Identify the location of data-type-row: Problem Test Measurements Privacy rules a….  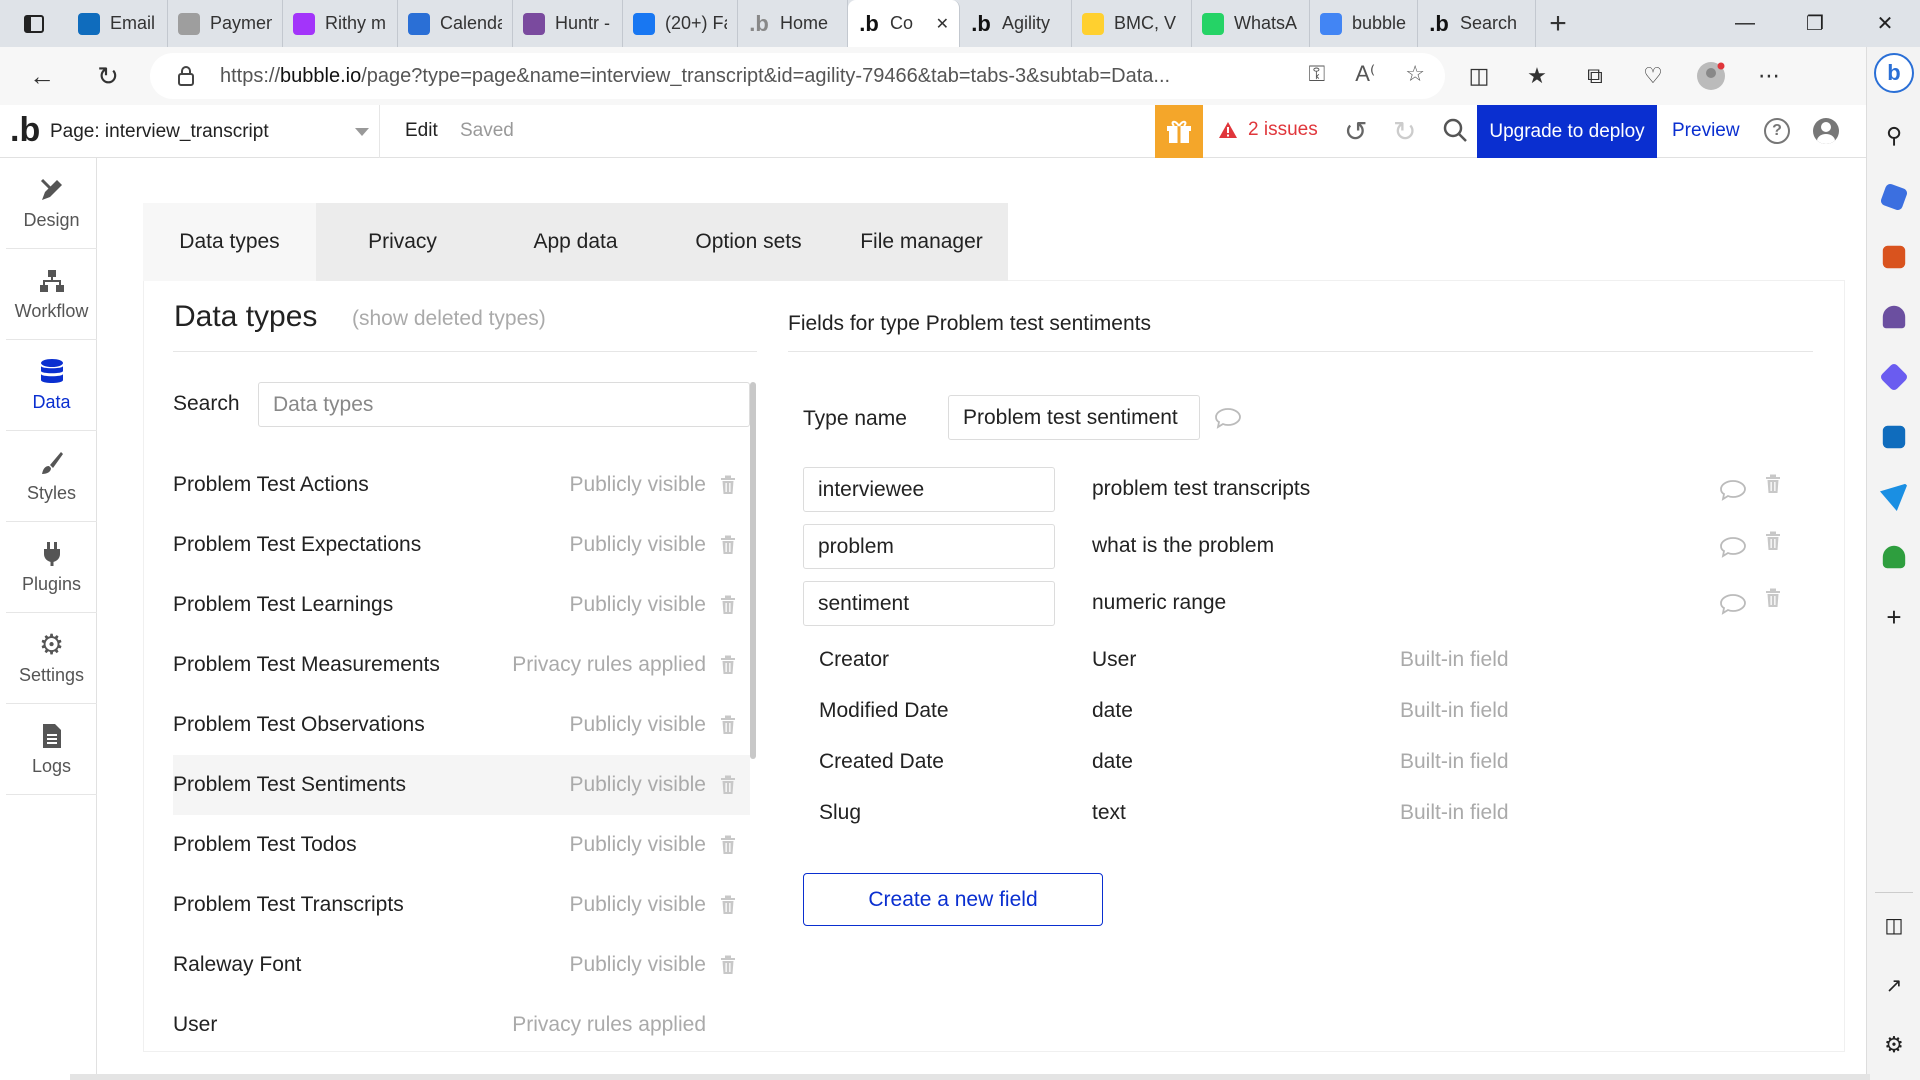
(461, 665).